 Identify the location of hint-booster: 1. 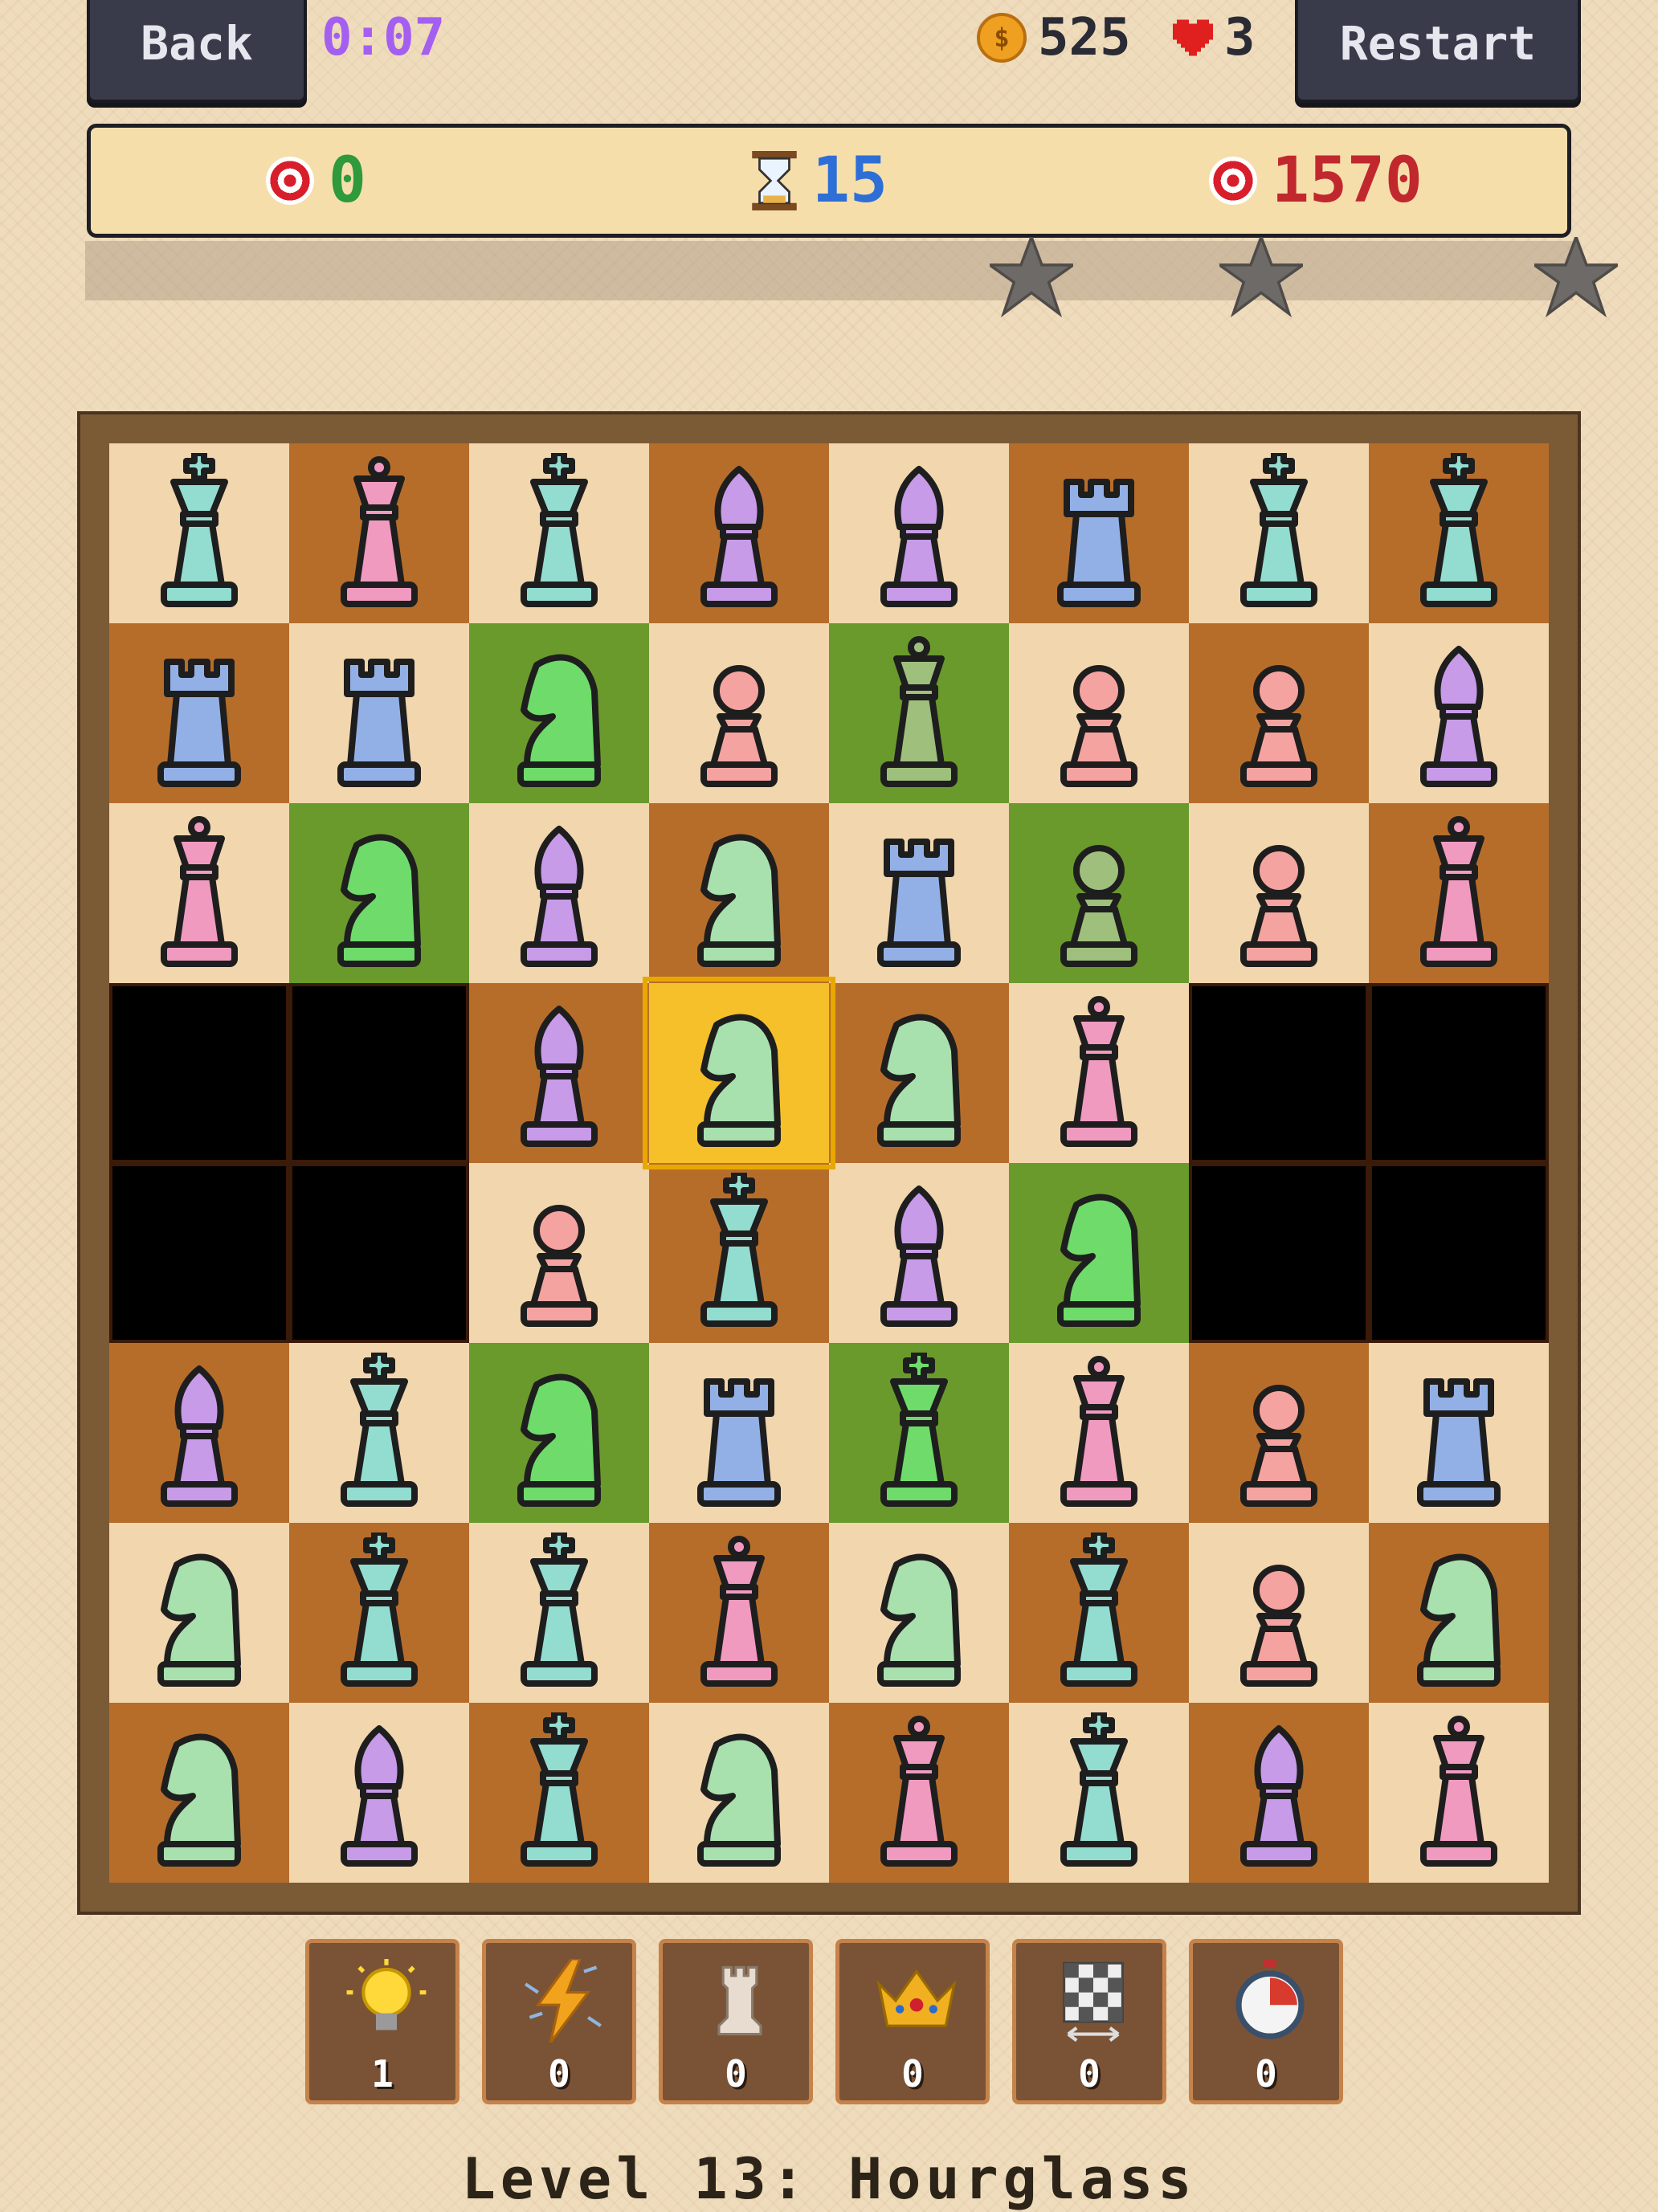
(382, 2021).